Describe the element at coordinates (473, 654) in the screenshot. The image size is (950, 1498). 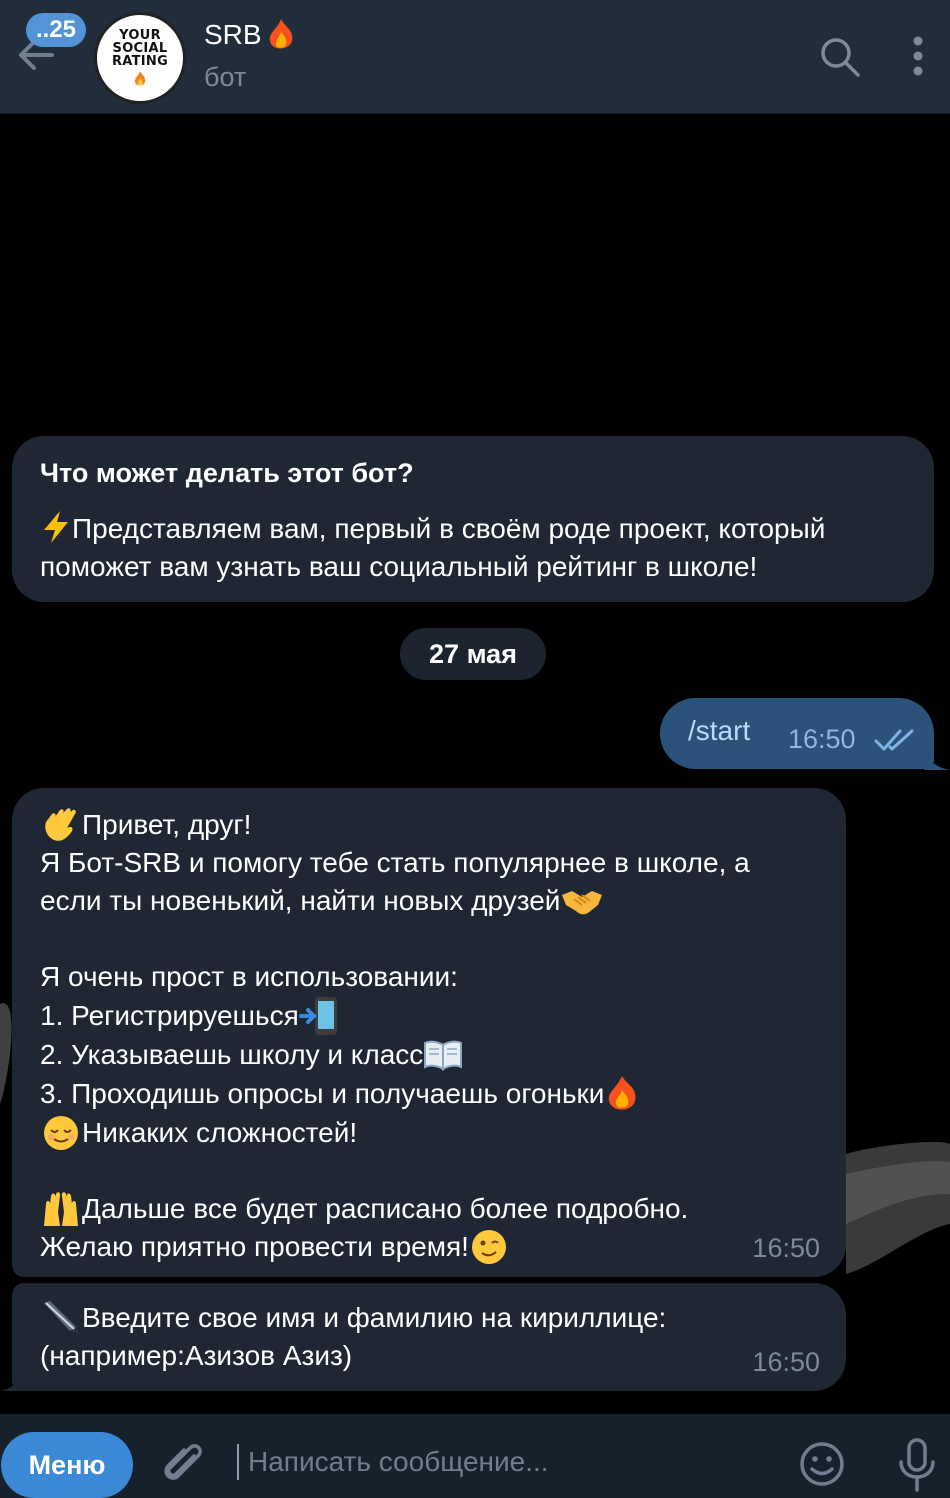
I see `date-separator: 27 мая` at that location.